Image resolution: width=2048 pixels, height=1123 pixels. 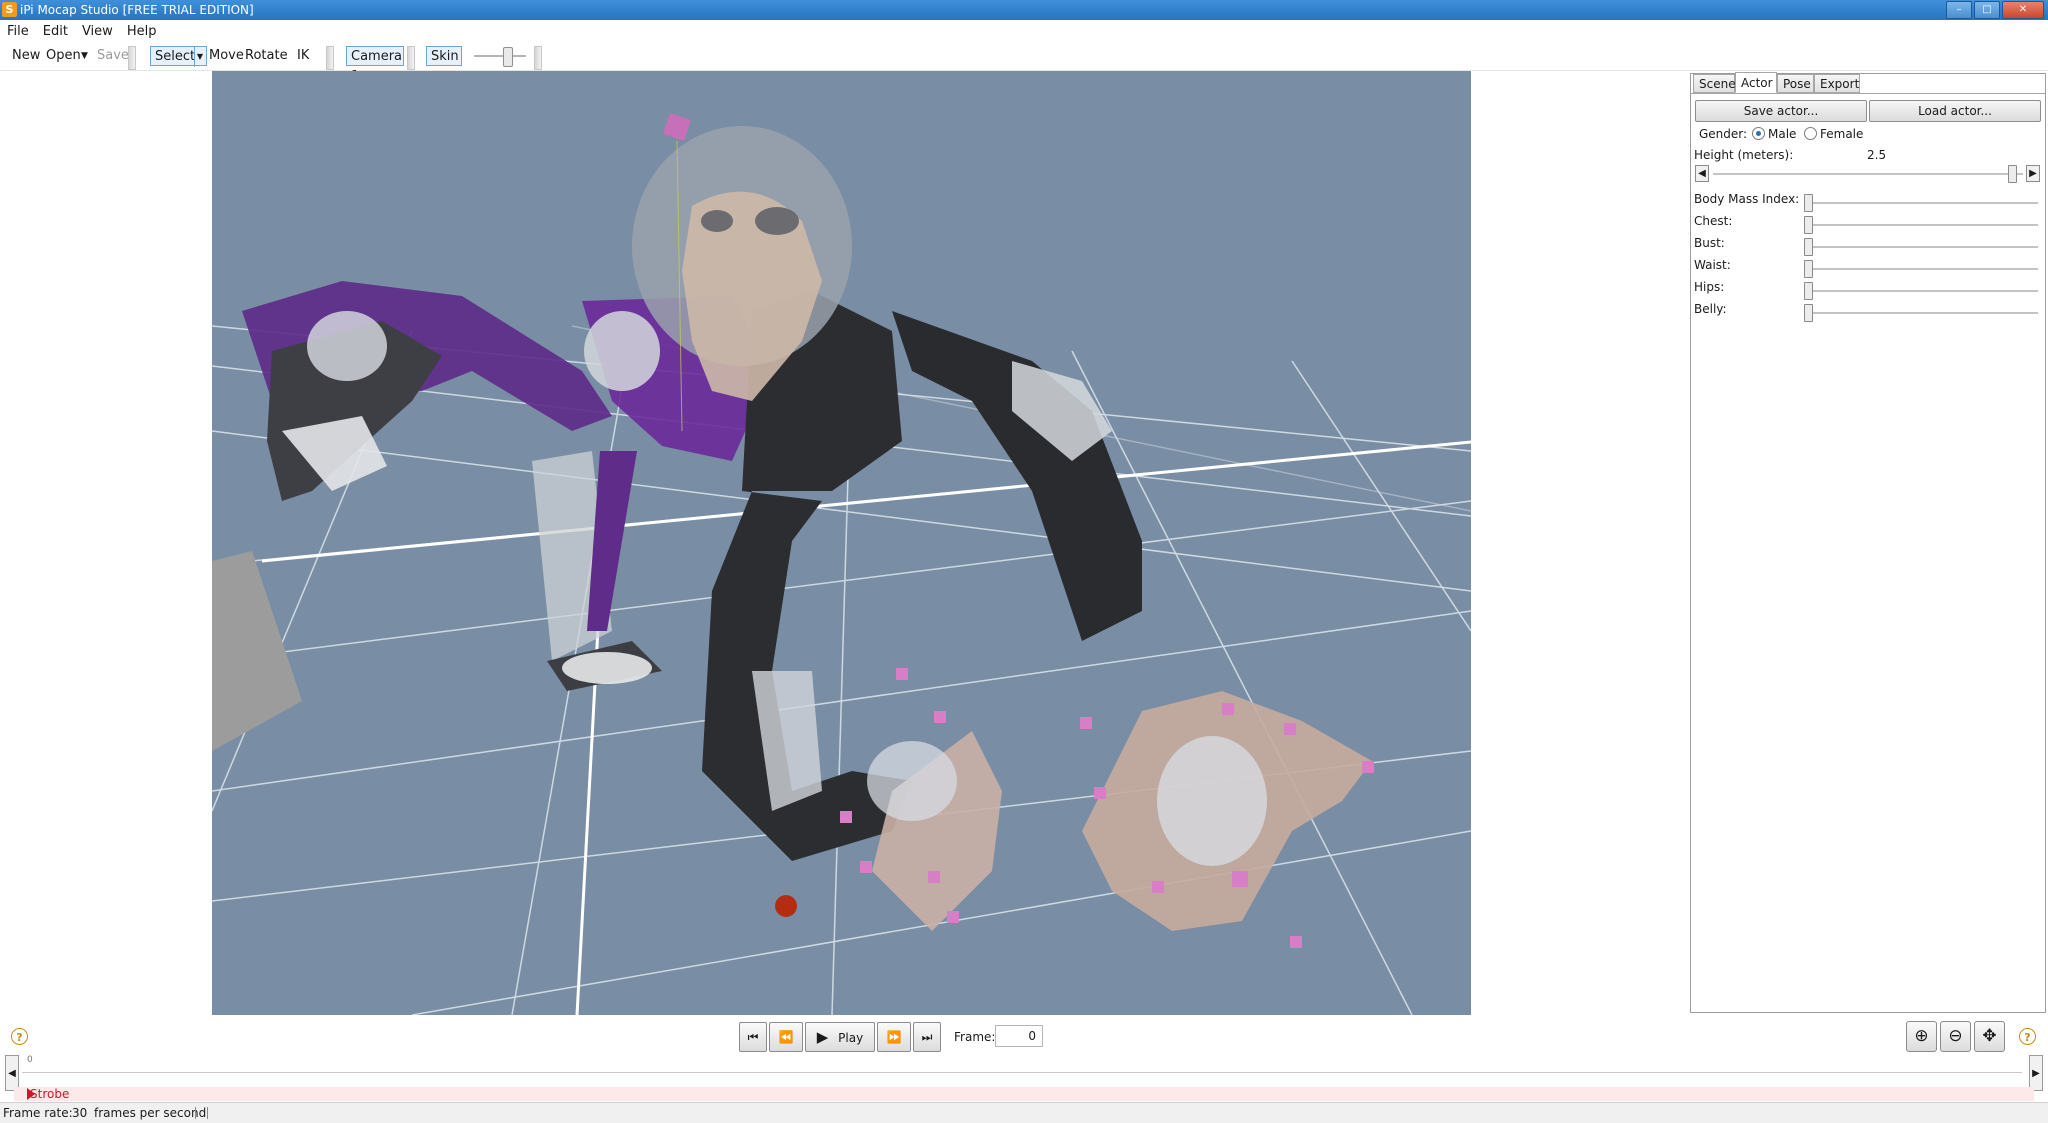 I want to click on gender-male-option: Male, so click(x=1774, y=134).